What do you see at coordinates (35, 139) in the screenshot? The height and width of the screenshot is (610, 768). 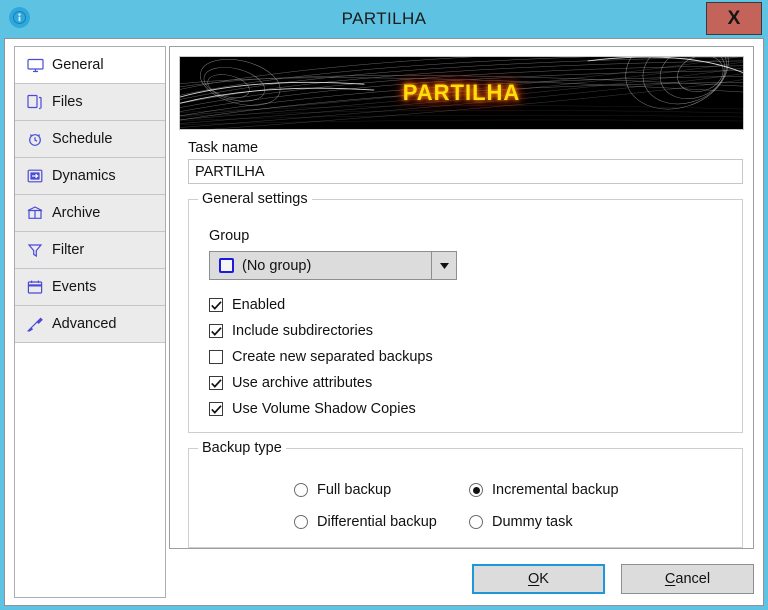 I see `alarm-clock-icon` at bounding box center [35, 139].